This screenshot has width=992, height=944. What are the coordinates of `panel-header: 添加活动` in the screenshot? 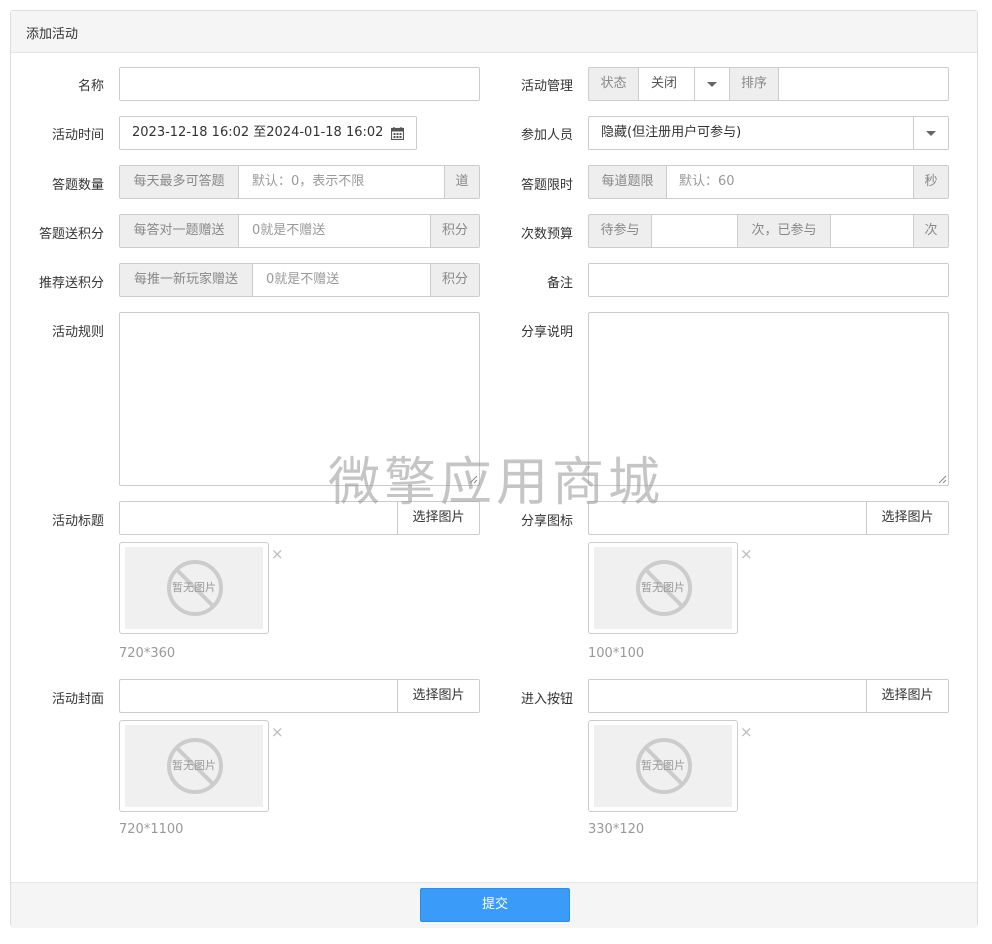 It's located at (494, 32).